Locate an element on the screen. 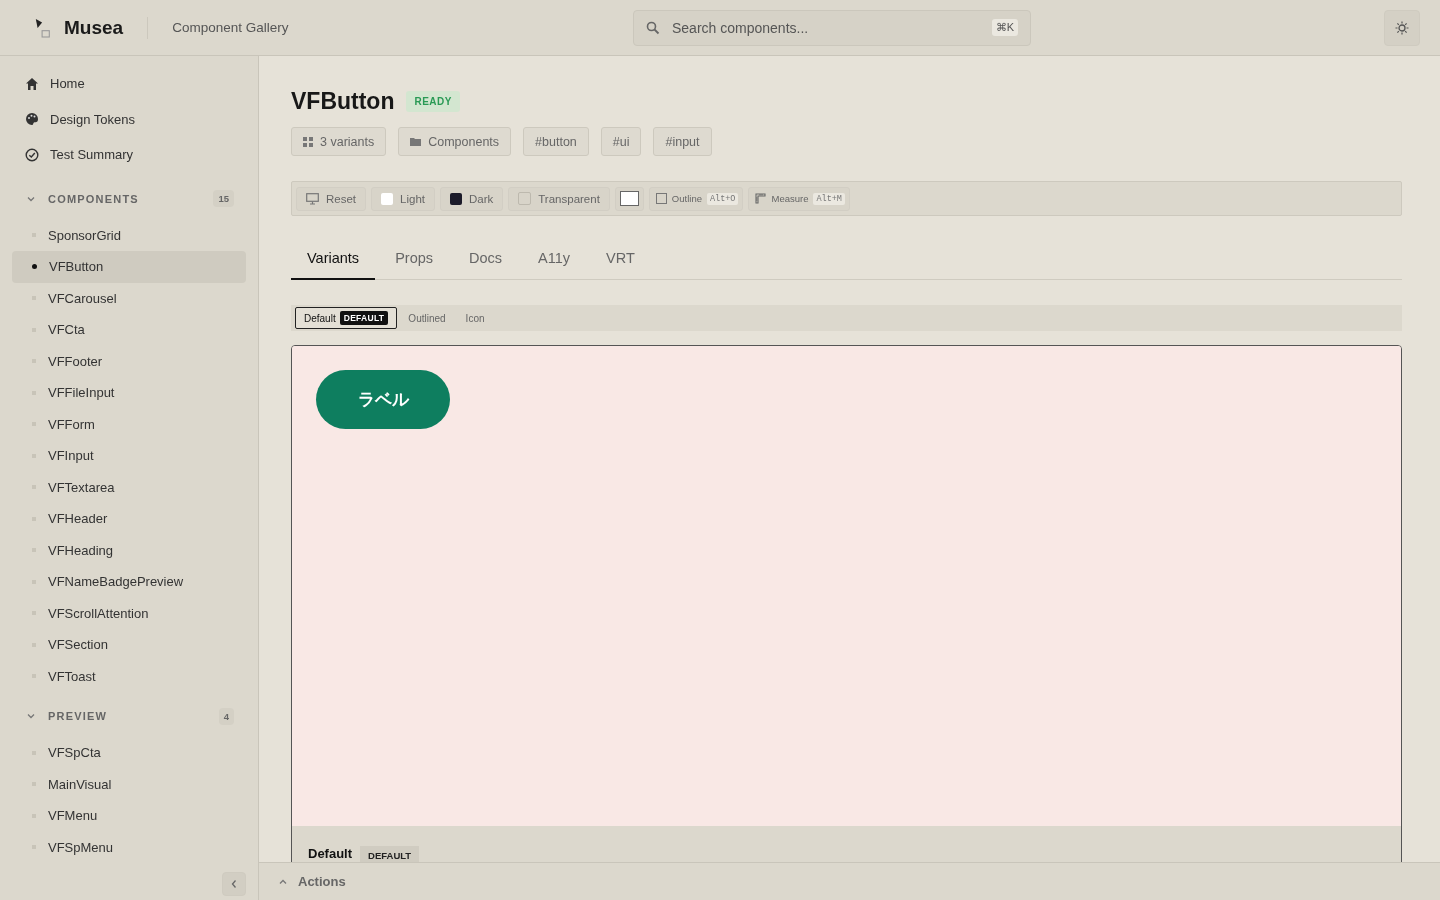 The image size is (1440, 900). variant-name: Default is located at coordinates (330, 853).